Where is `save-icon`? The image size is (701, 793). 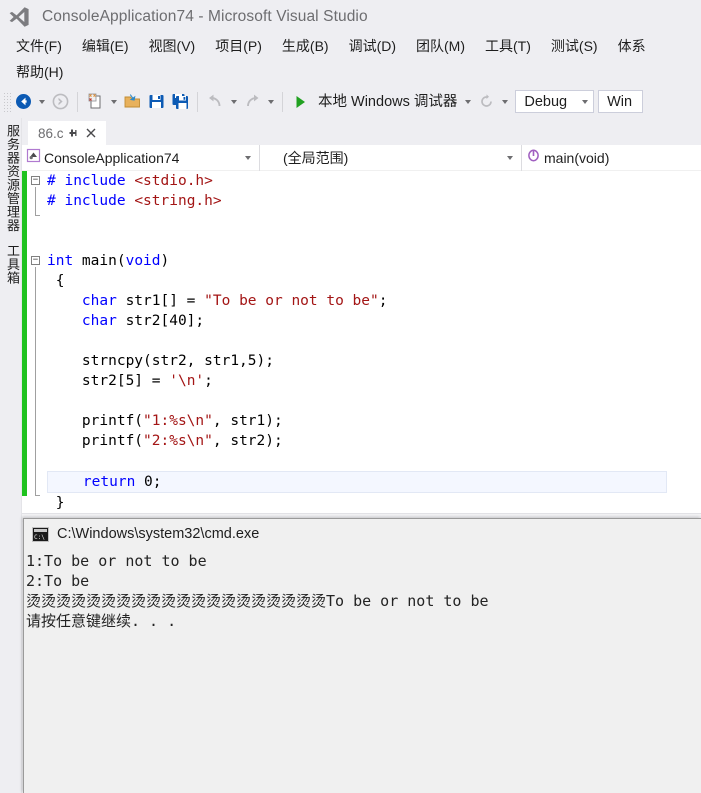
save-icon is located at coordinates (156, 101).